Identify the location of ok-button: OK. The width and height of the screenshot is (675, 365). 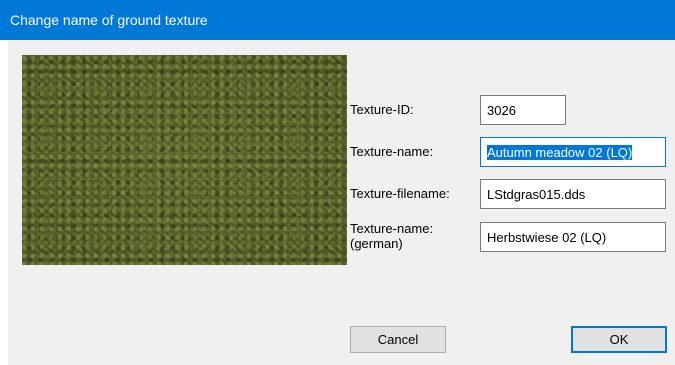
(619, 339).